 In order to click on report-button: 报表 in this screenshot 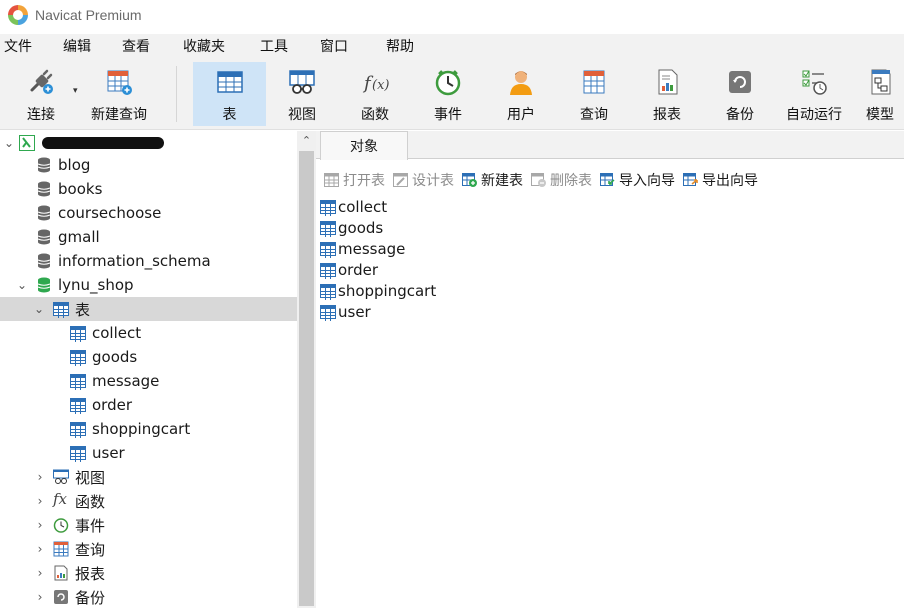, I will do `click(667, 94)`.